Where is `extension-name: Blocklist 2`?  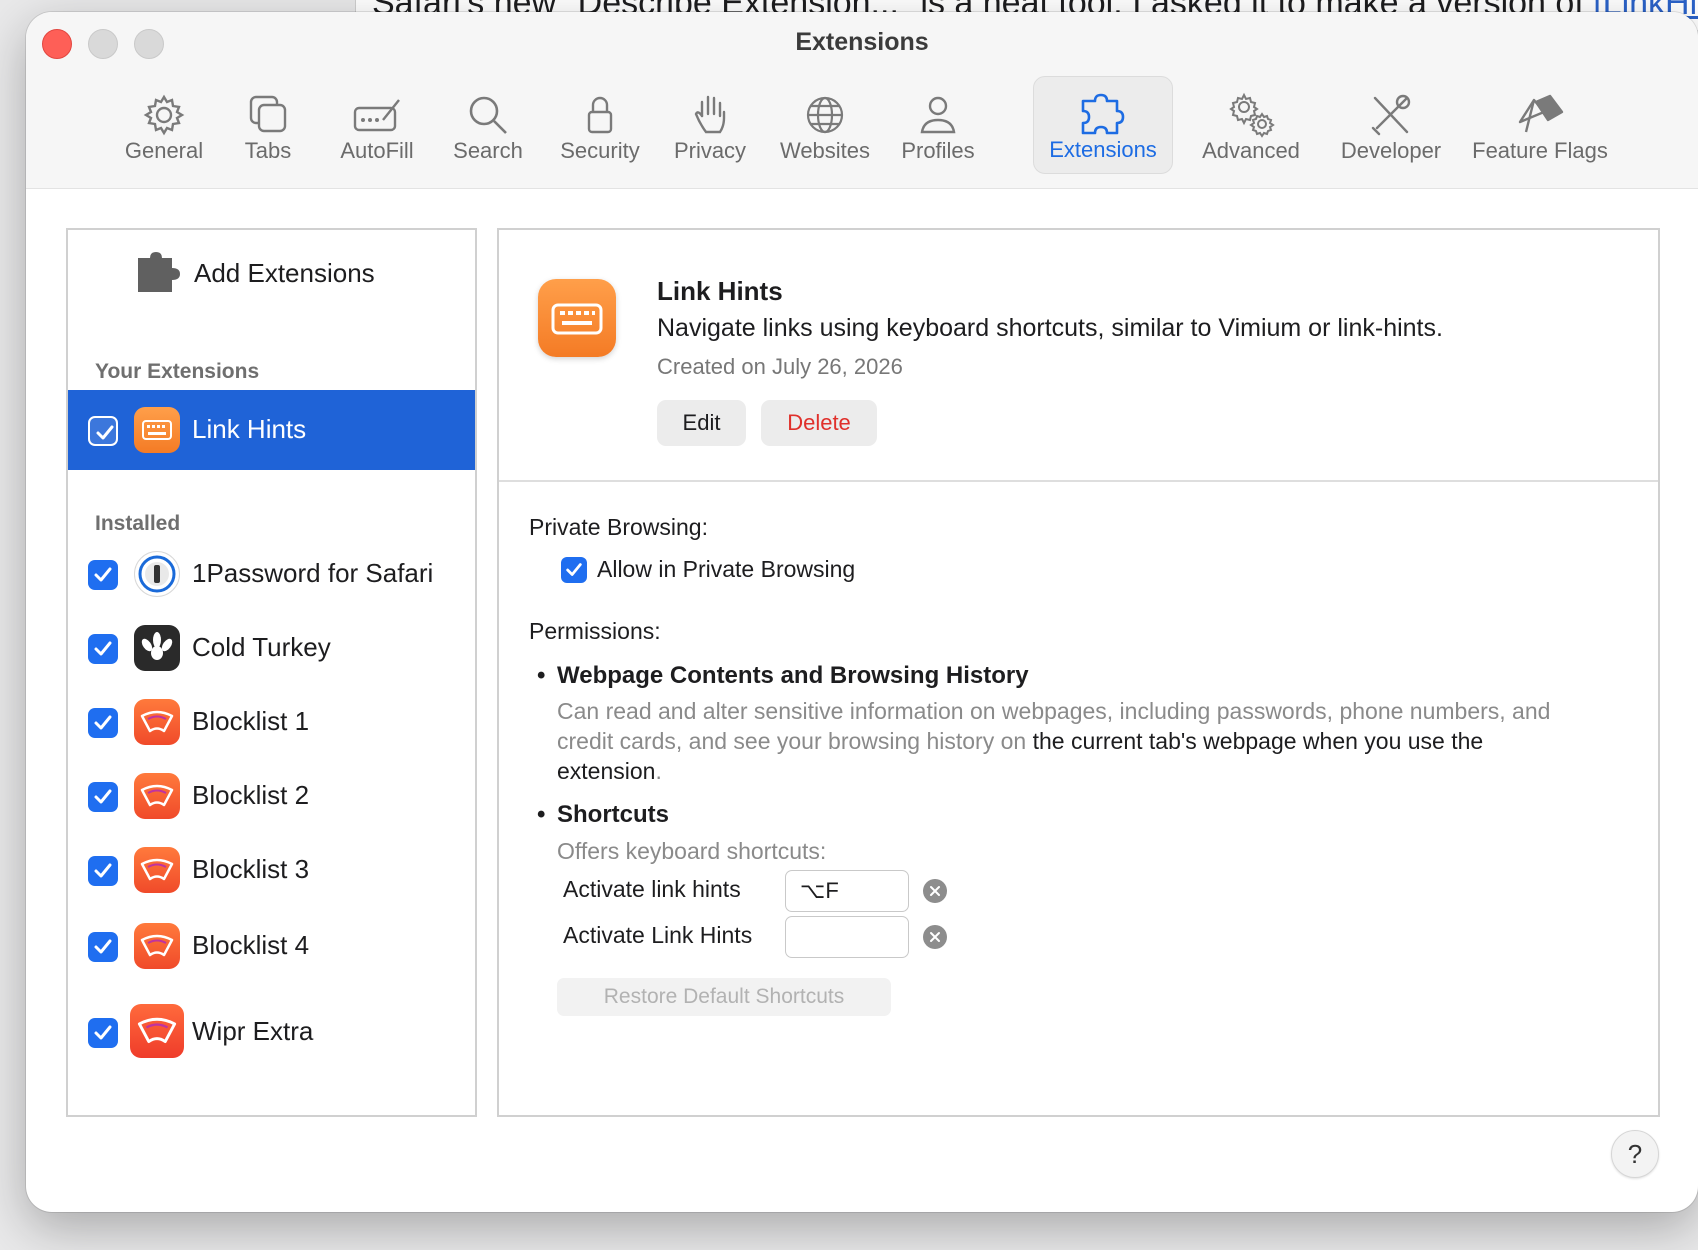 extension-name: Blocklist 2 is located at coordinates (251, 795).